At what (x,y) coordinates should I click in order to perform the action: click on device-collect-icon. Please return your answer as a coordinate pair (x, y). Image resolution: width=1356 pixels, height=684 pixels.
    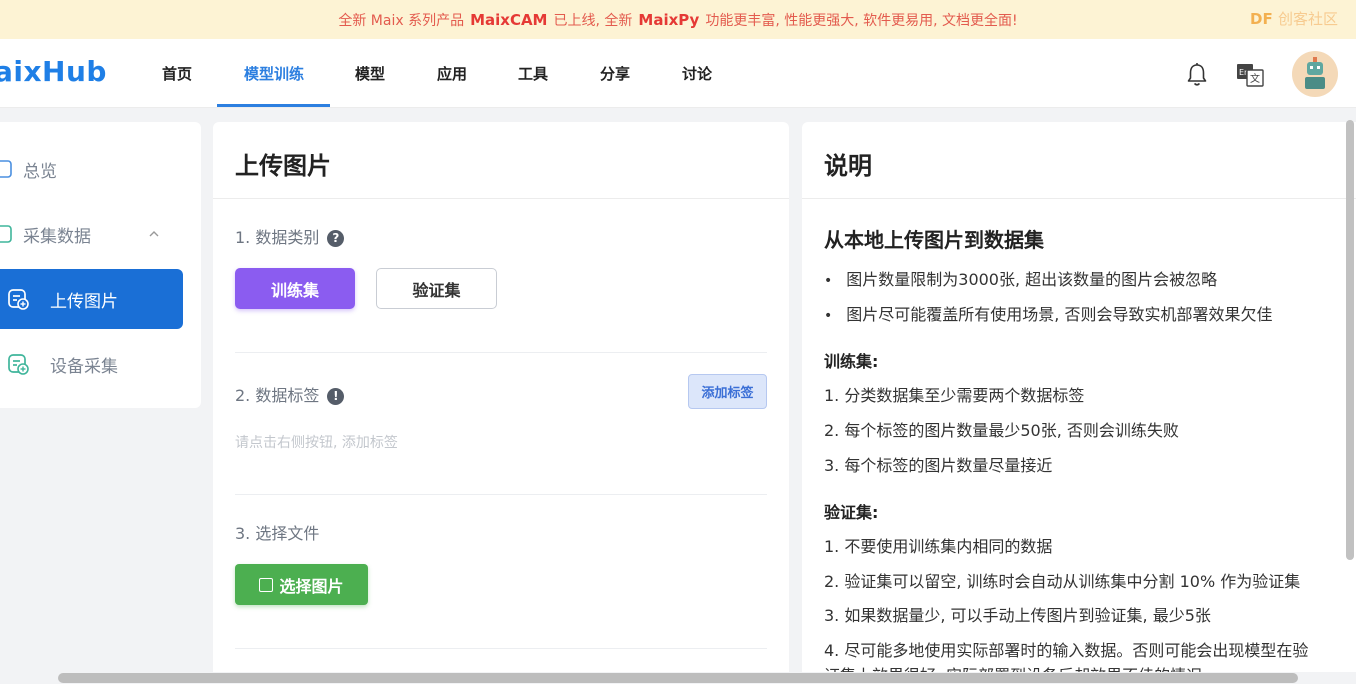
    Looking at the image, I should click on (18, 364).